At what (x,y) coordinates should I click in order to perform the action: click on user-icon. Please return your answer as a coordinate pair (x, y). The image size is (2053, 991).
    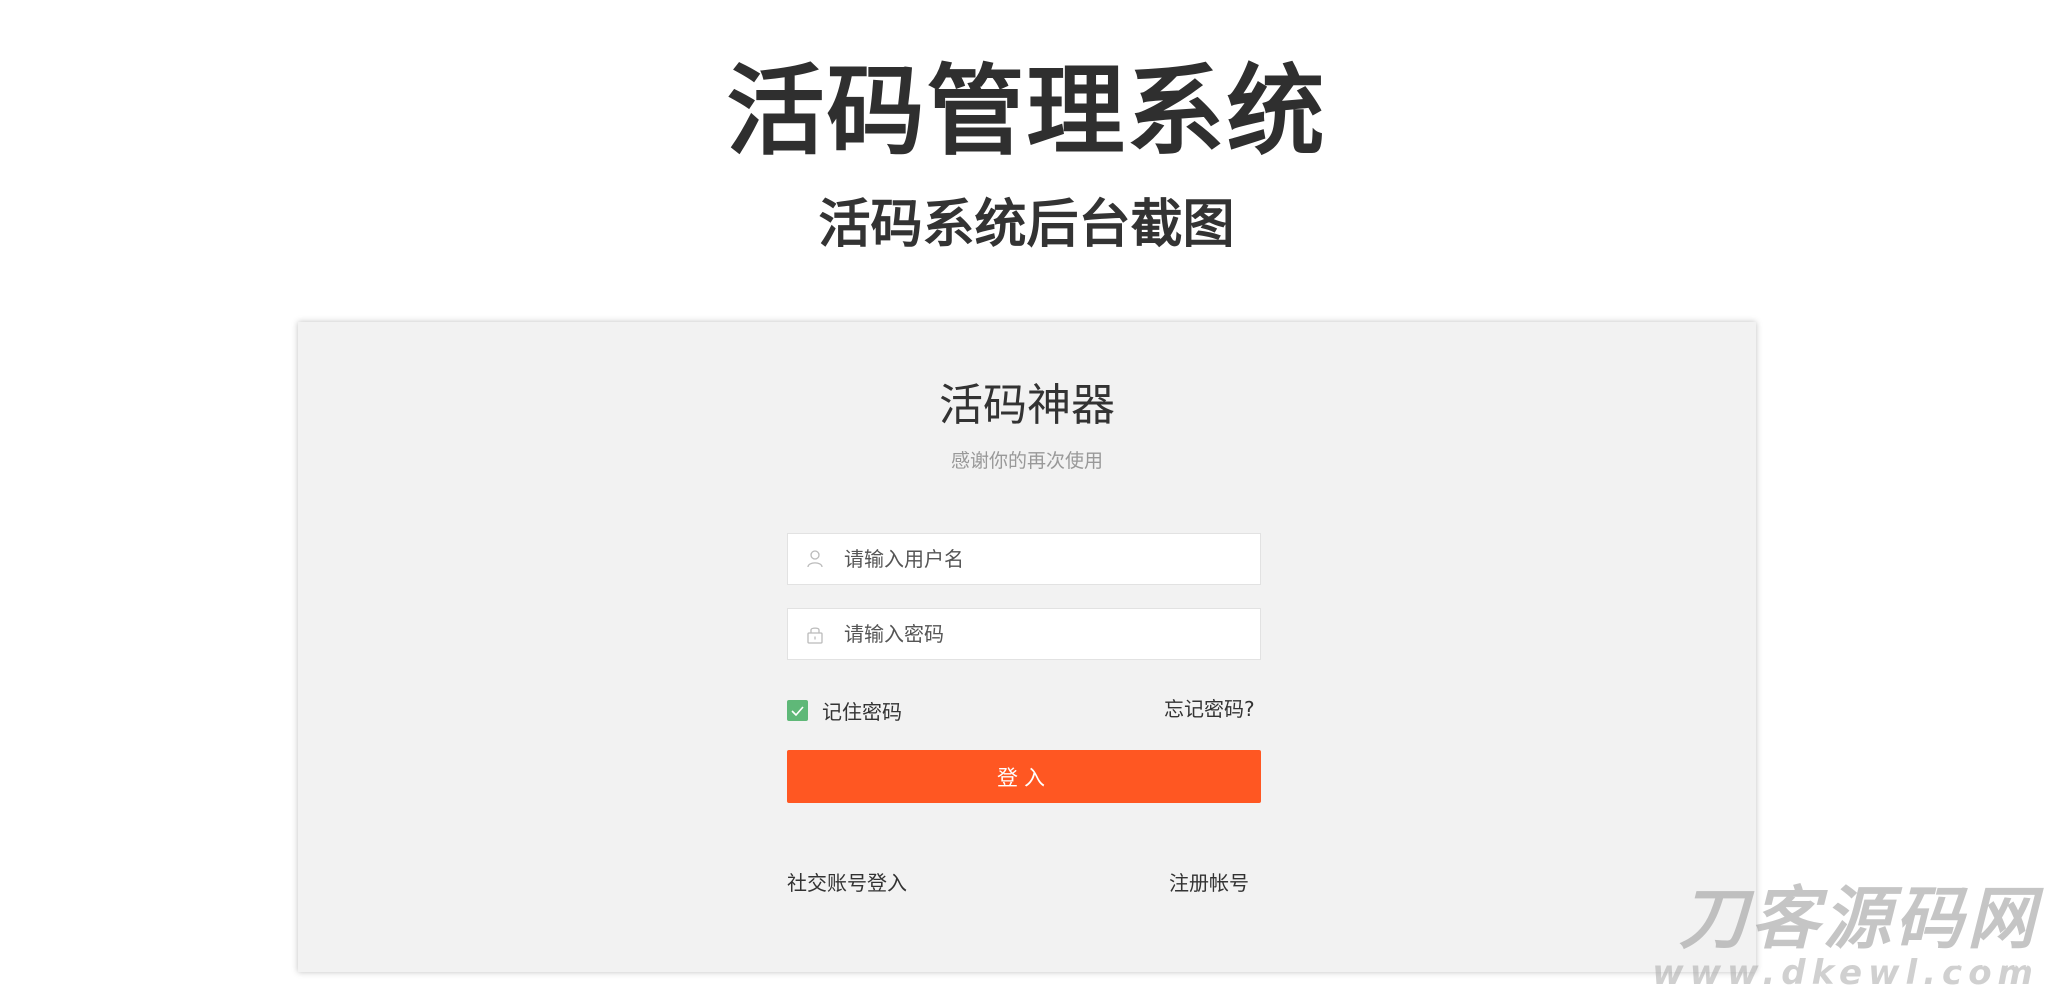
    Looking at the image, I should click on (815, 559).